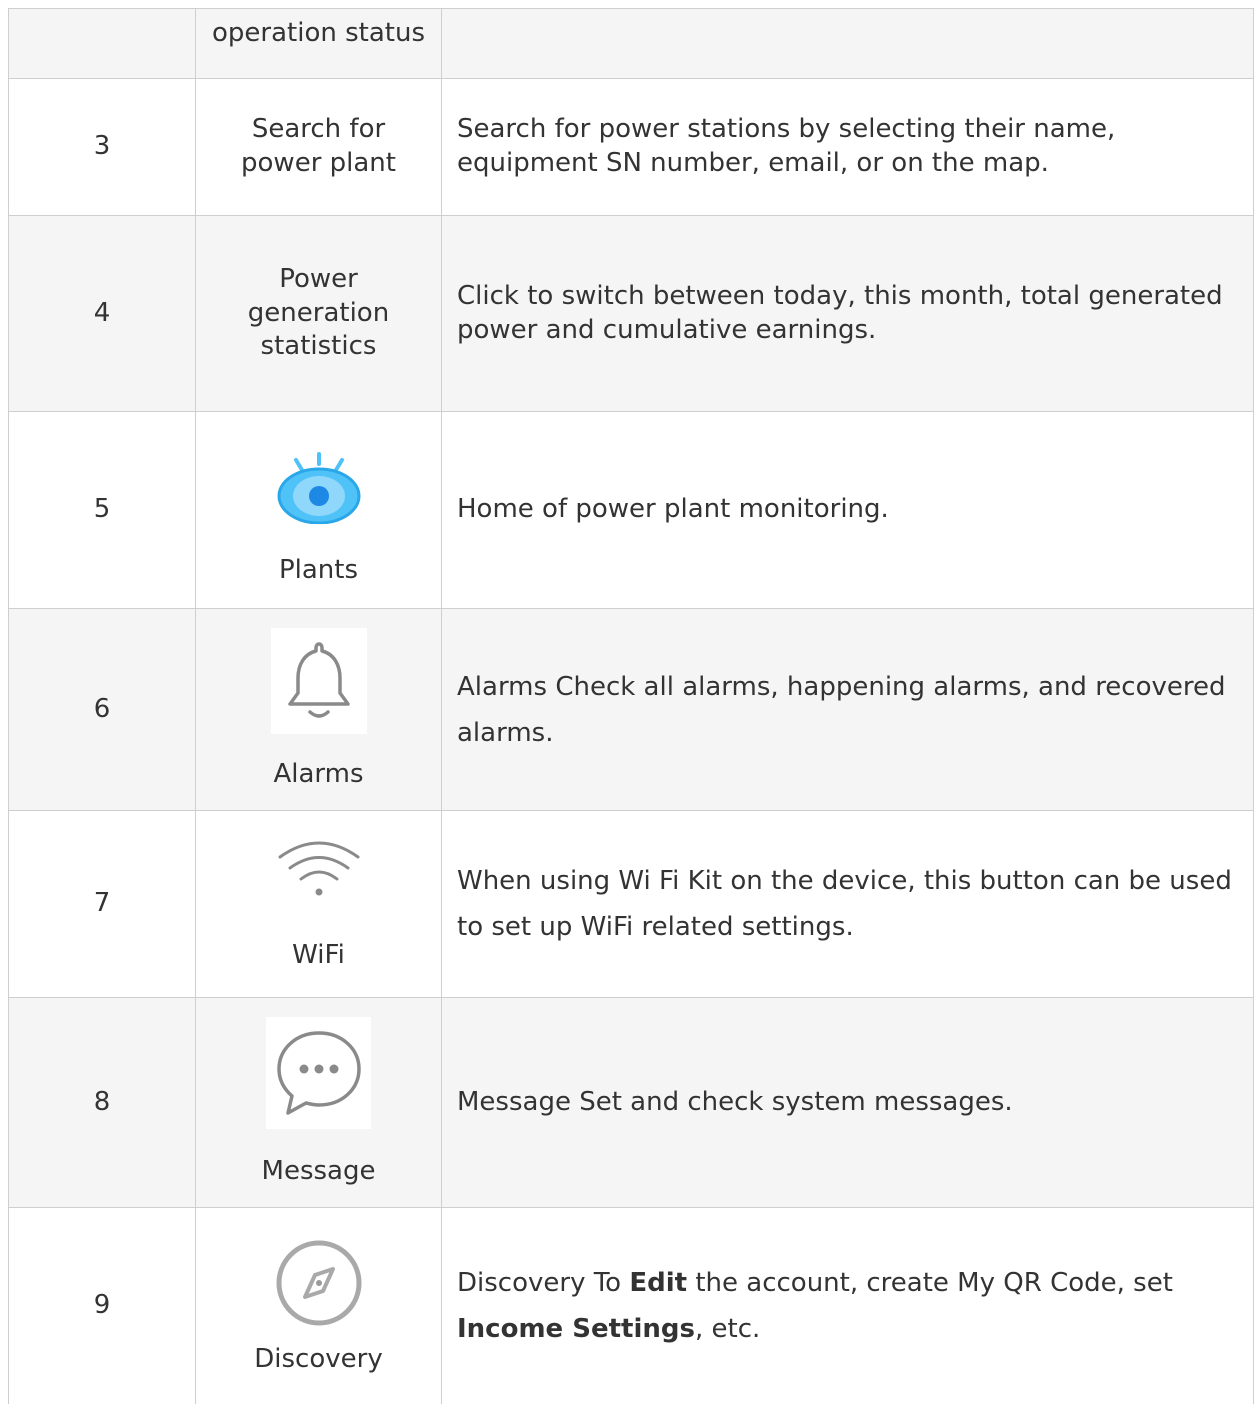  I want to click on feature-name: Message, so click(318, 1102).